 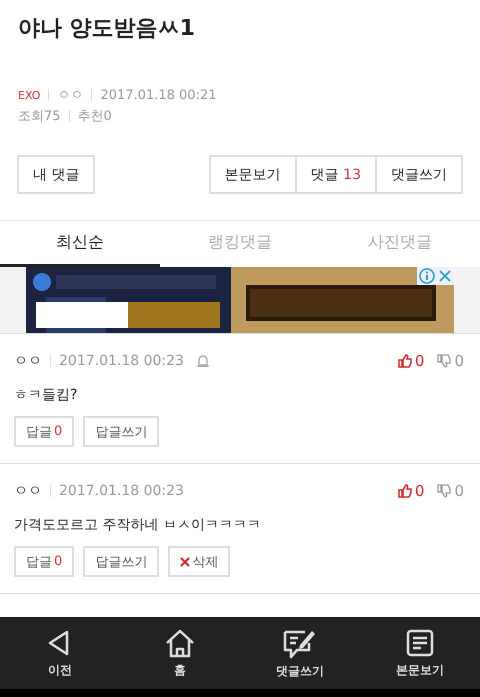 I want to click on board-name: EXO, so click(x=29, y=95).